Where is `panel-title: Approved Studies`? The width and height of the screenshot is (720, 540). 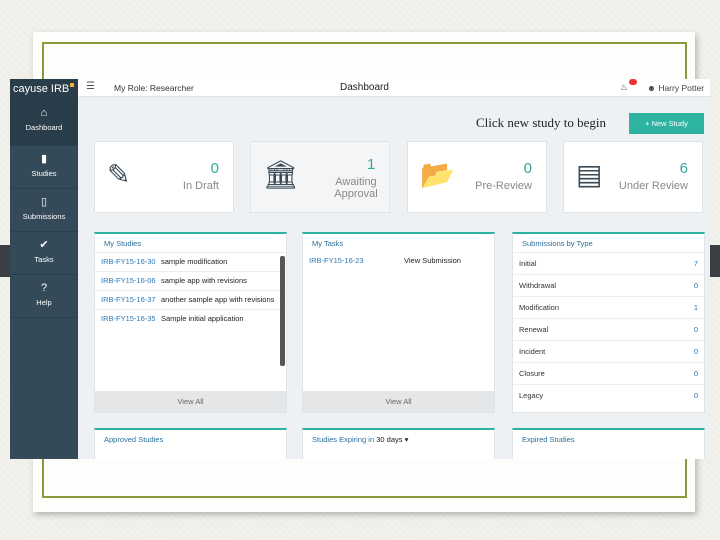
panel-title: Approved Studies is located at coordinates (134, 439).